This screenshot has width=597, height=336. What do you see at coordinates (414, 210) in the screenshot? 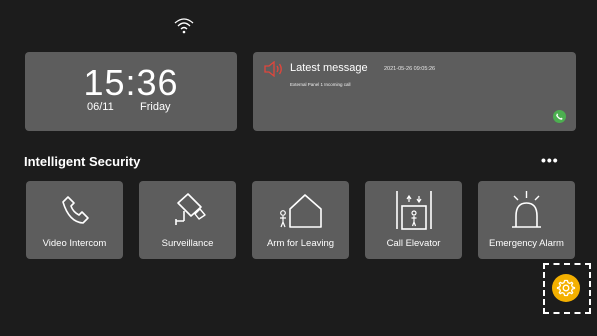
I see `elevator-icon` at bounding box center [414, 210].